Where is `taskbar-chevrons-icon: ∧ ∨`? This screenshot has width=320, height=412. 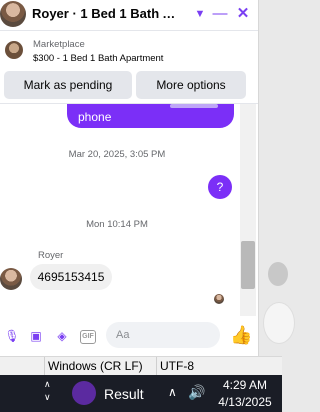 taskbar-chevrons-icon: ∧ ∨ is located at coordinates (47, 391).